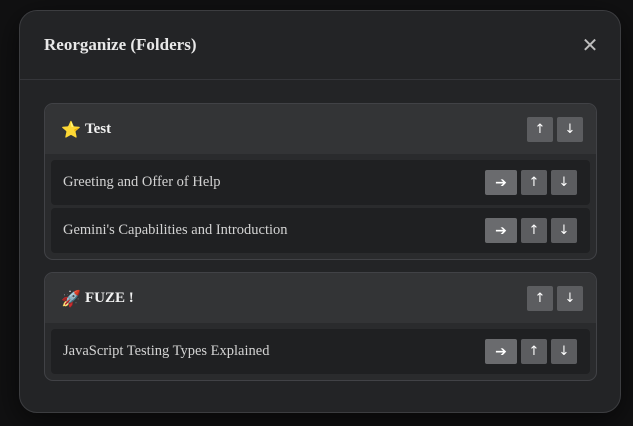 The image size is (633, 426). Describe the element at coordinates (320, 129) in the screenshot. I see `folder-header: ⭐ Test ↑ ↓` at that location.